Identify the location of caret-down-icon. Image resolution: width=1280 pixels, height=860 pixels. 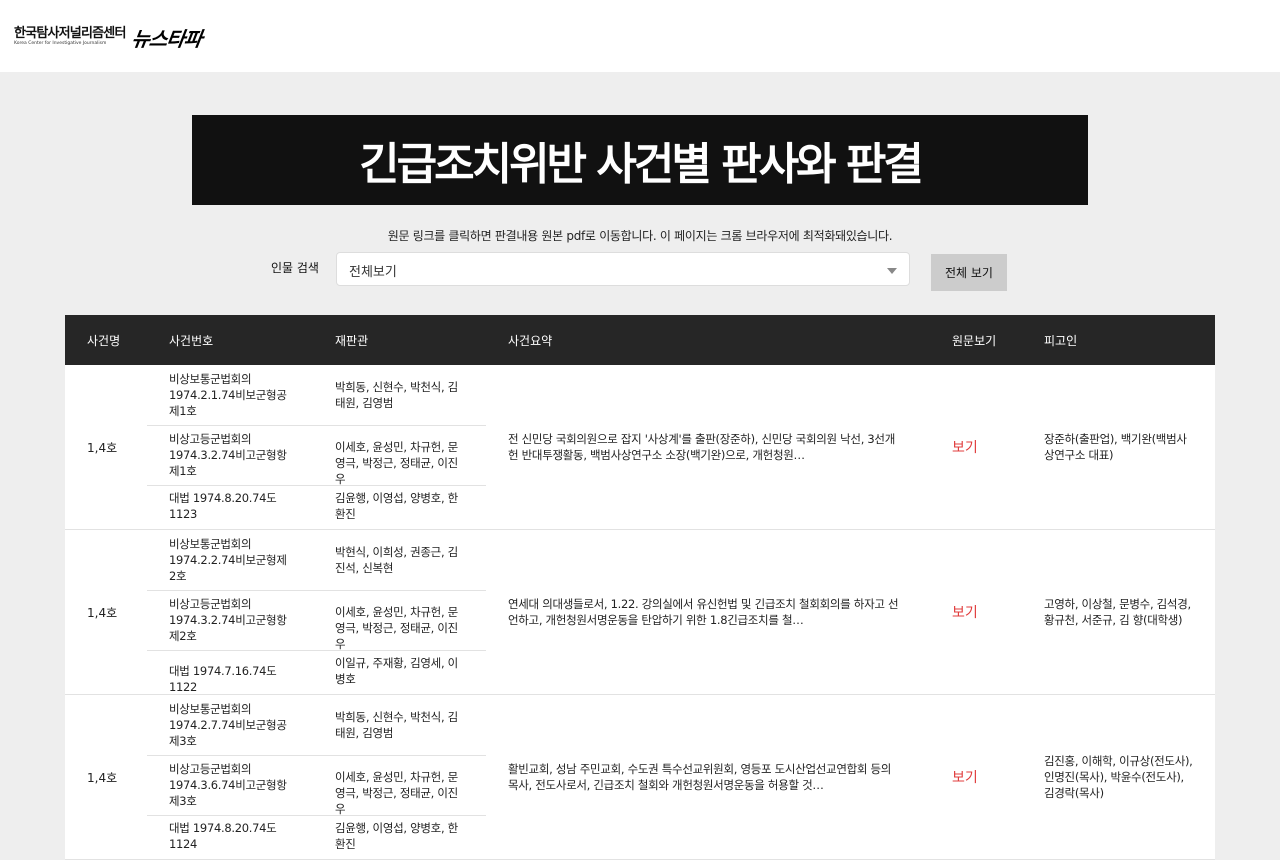
(892, 271).